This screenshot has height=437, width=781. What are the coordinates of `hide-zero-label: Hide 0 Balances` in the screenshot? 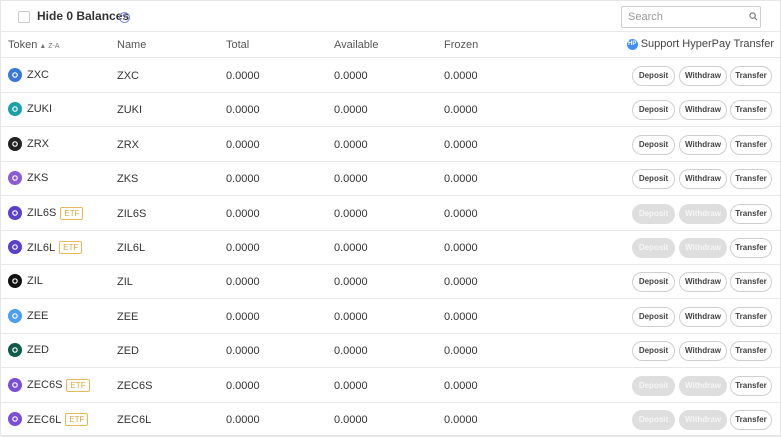 It's located at (83, 16).